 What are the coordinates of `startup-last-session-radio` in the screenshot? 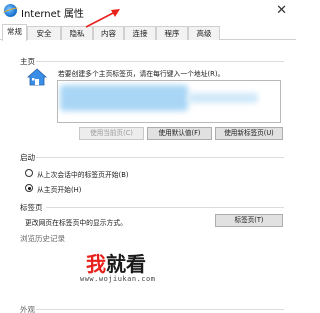 It's located at (29, 173).